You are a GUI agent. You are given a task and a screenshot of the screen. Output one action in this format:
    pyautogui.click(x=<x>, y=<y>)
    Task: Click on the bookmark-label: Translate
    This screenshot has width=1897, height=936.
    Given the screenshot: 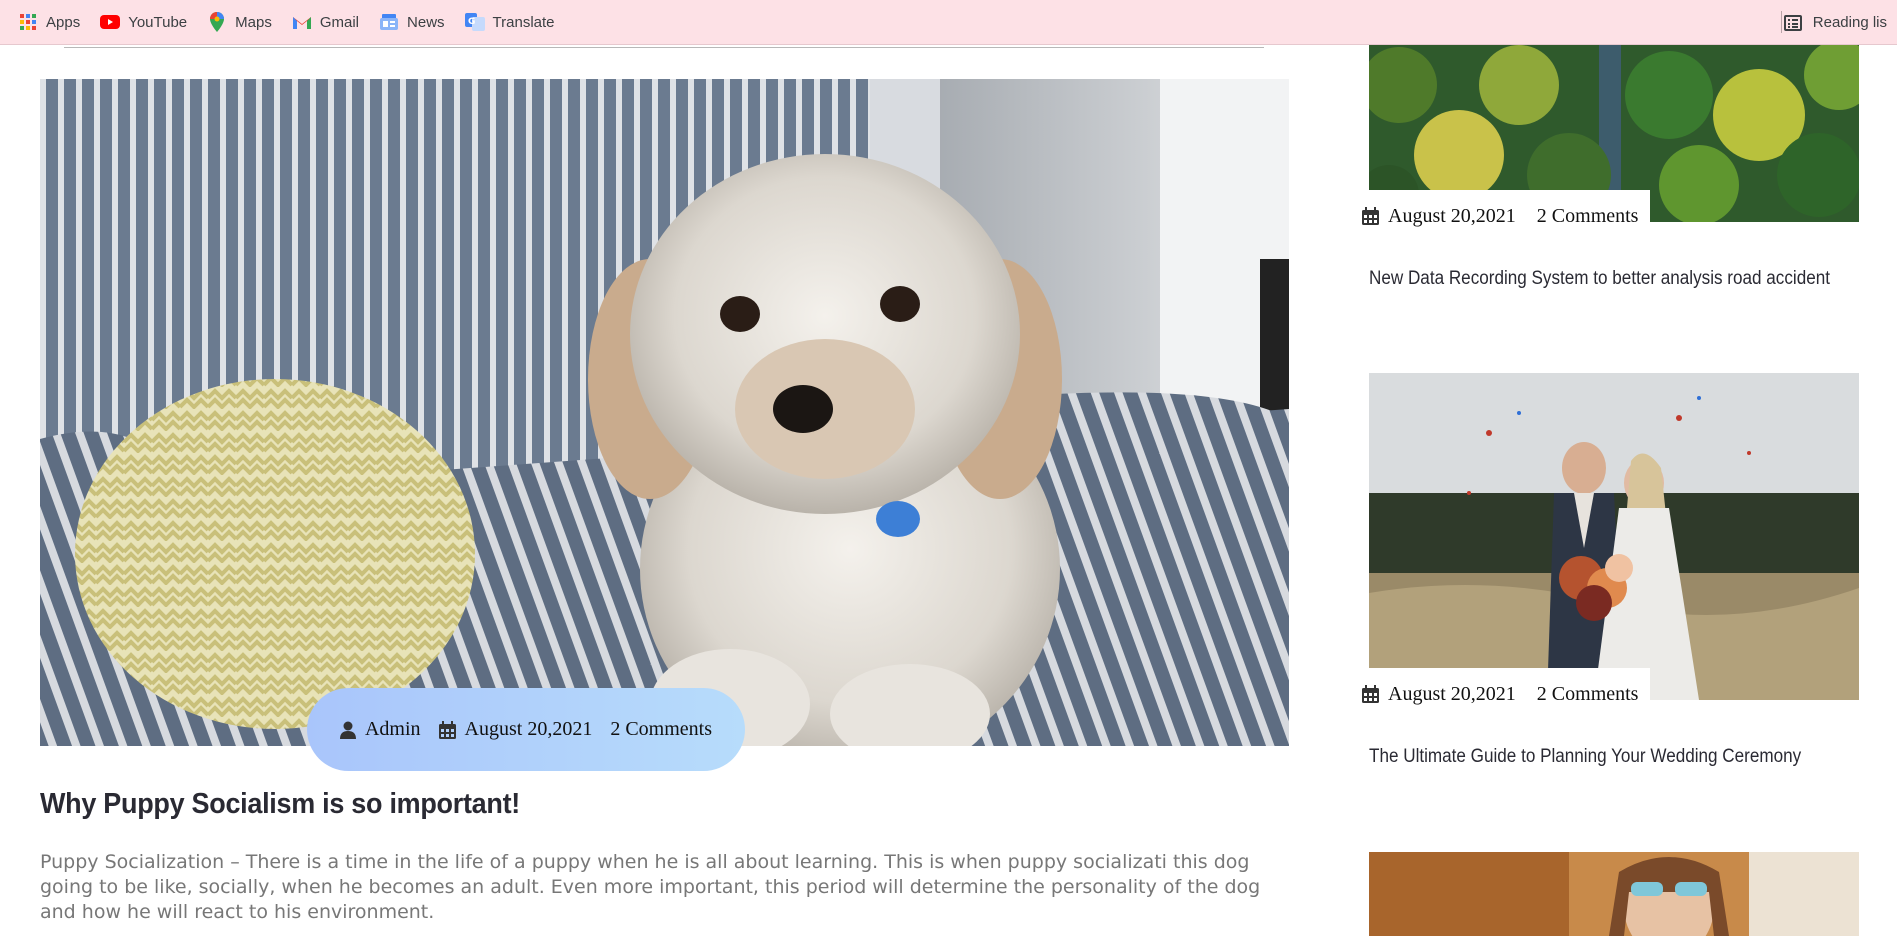 What is the action you would take?
    pyautogui.click(x=523, y=22)
    